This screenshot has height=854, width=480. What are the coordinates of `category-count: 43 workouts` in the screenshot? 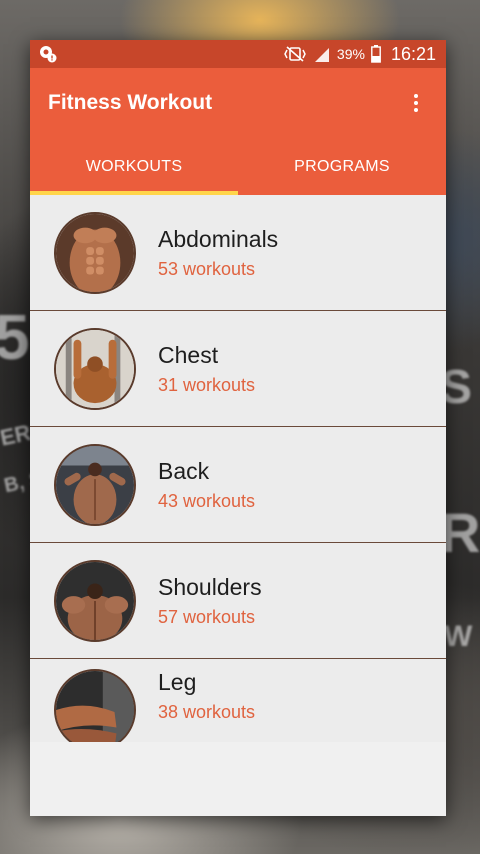 It's located at (207, 500).